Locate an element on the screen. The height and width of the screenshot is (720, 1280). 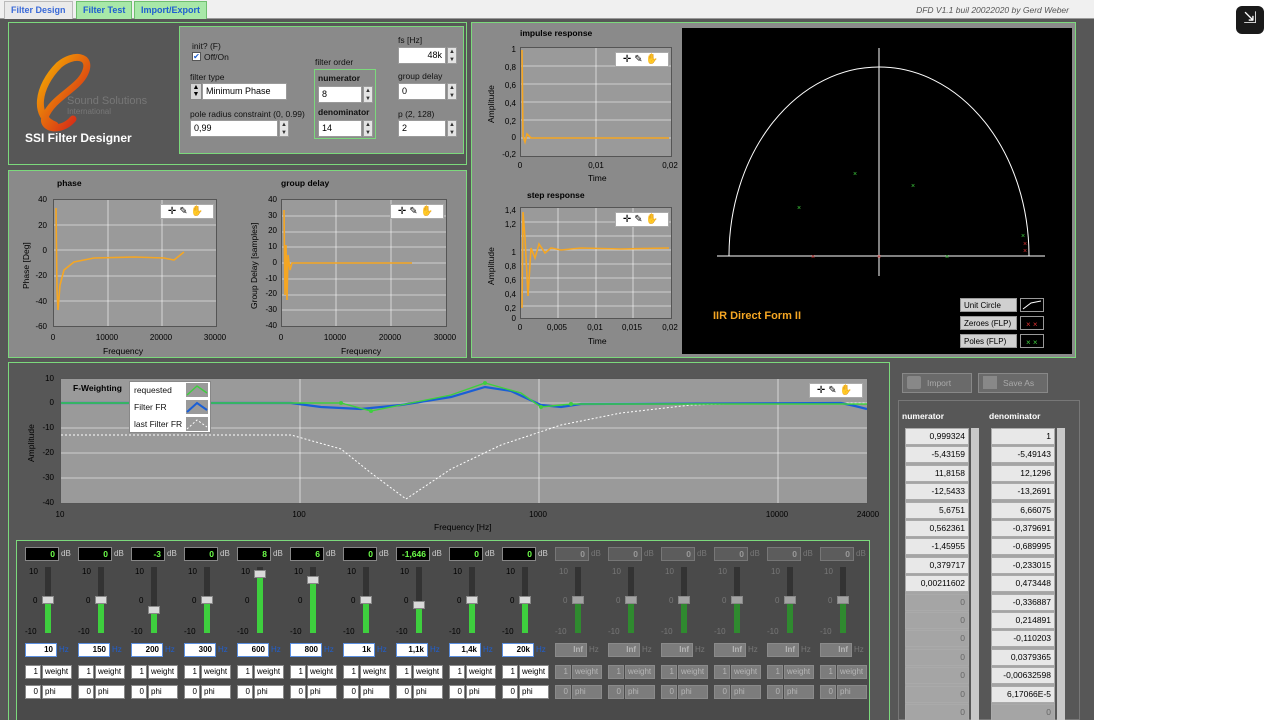
step-plot-tools: ✛✎✋ is located at coordinates (642, 219).